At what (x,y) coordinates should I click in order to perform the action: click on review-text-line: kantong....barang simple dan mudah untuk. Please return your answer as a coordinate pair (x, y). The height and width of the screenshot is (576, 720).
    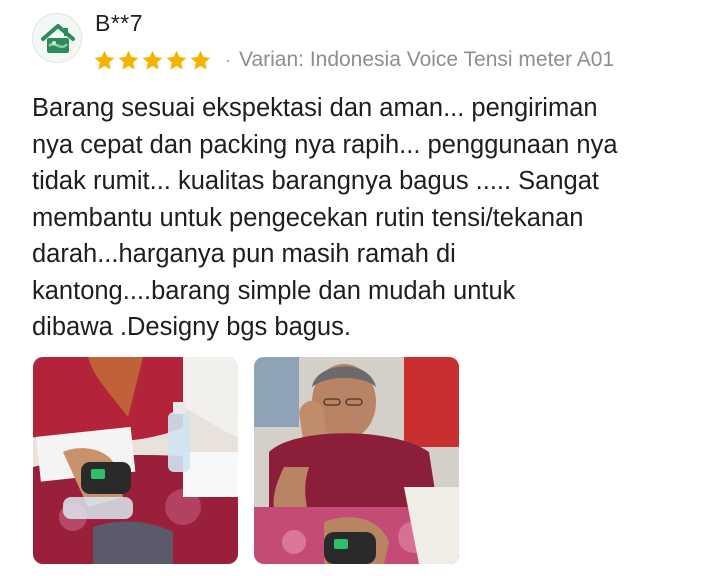
    Looking at the image, I should click on (274, 290).